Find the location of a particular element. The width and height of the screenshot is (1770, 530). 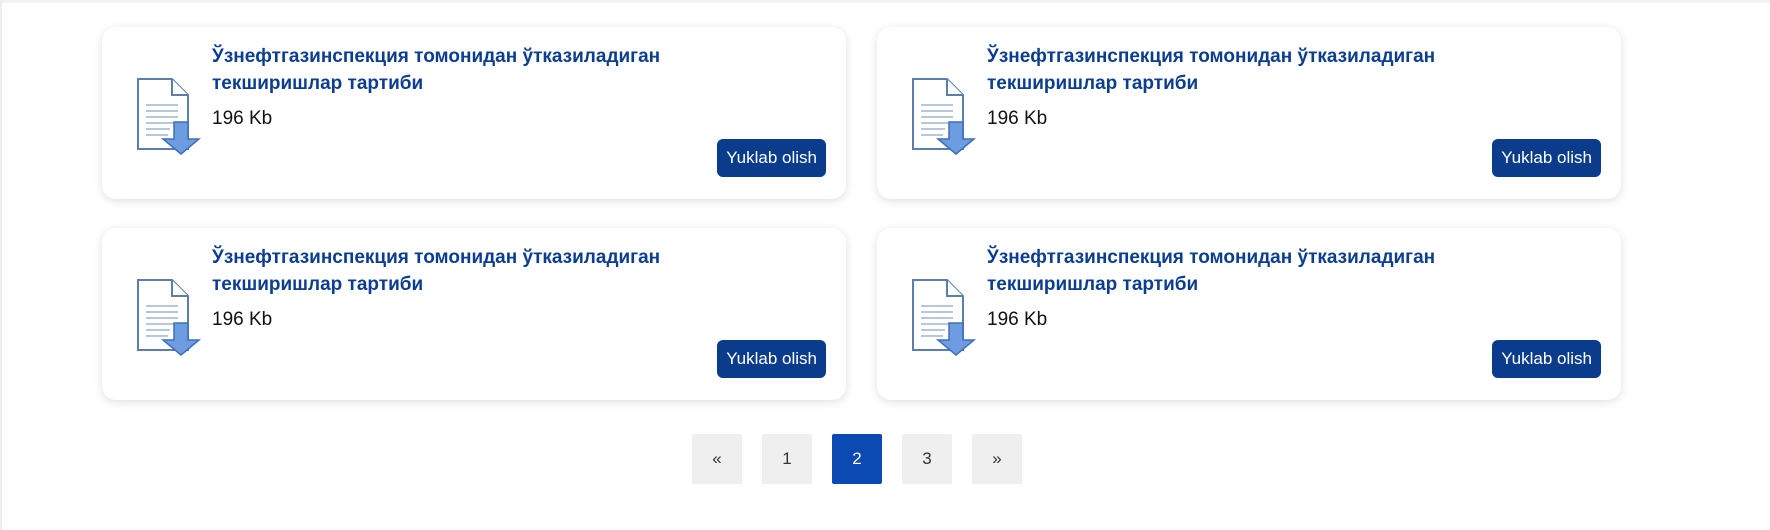

left-border is located at coordinates (1, 265).